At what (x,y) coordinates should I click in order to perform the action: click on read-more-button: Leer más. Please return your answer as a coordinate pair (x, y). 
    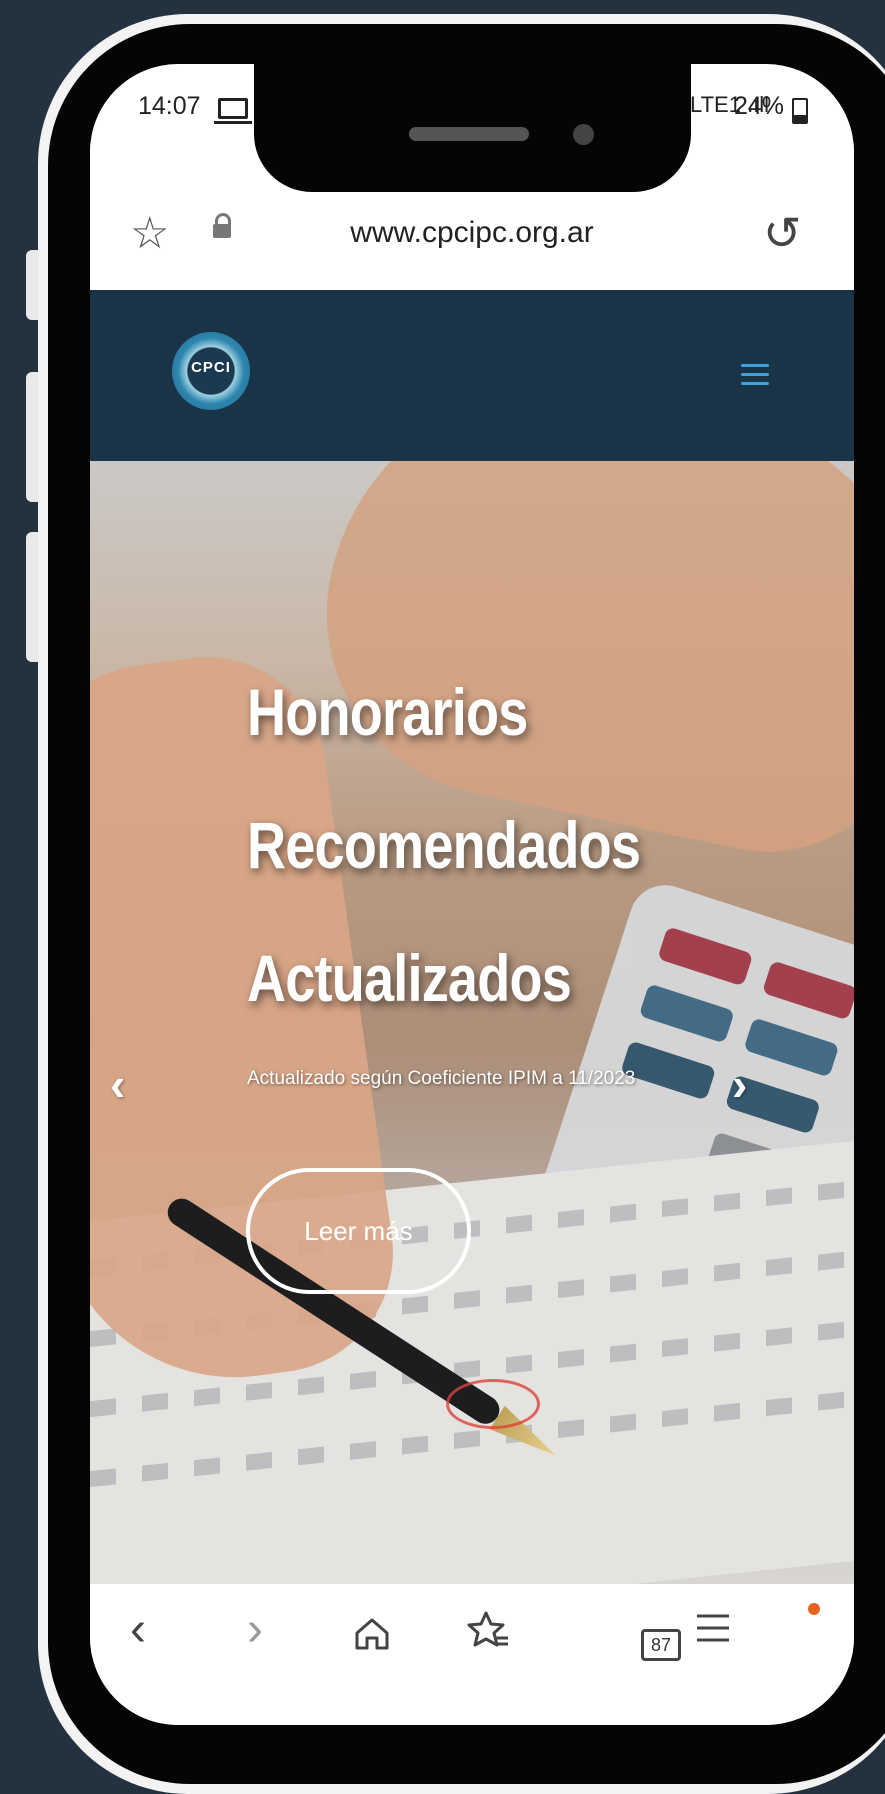
    Looking at the image, I should click on (358, 1231).